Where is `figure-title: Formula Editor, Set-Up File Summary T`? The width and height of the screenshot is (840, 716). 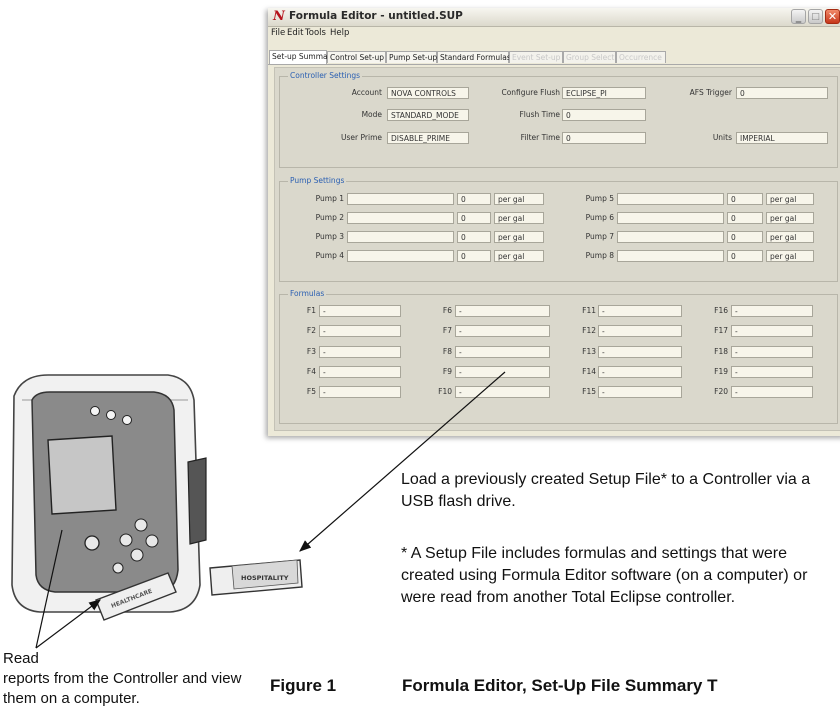
figure-title: Formula Editor, Set-Up File Summary T is located at coordinates (560, 685).